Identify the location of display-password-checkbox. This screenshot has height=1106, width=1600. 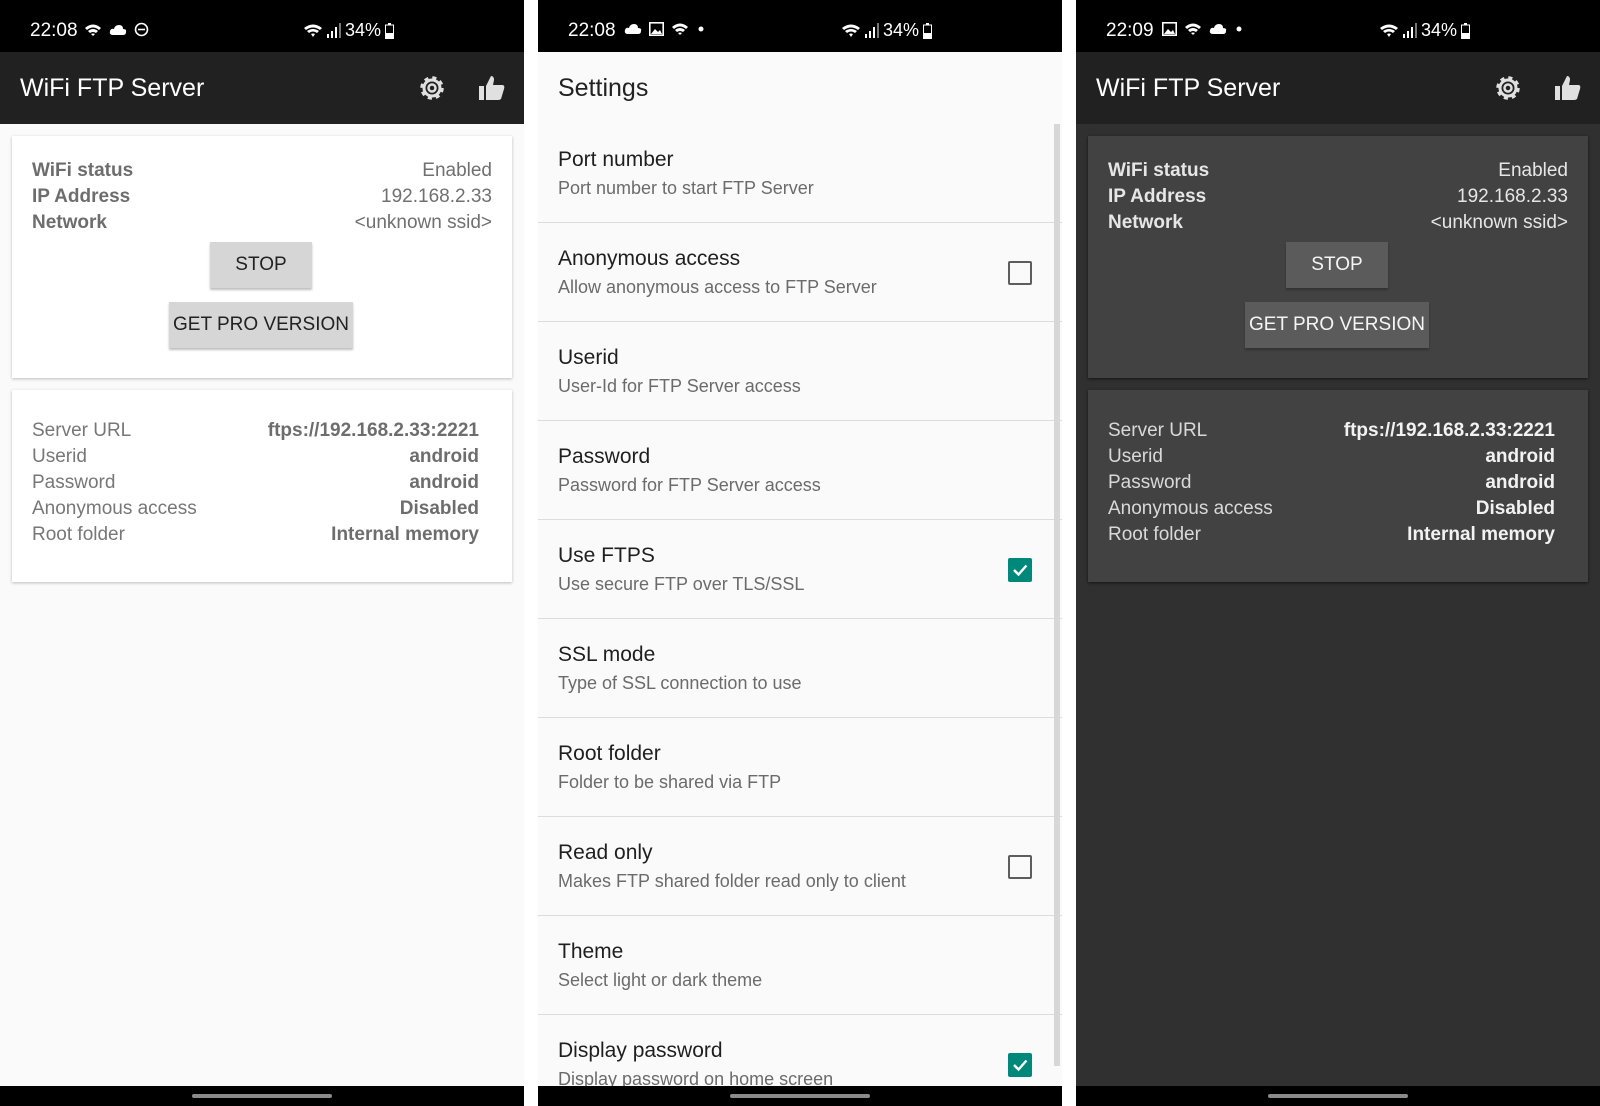
(1020, 1065).